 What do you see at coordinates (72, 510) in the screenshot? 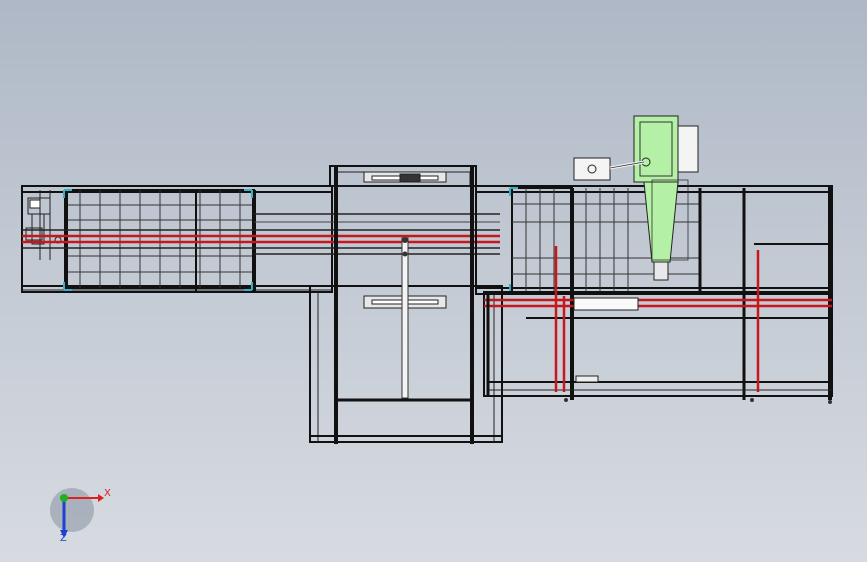
I see `triad-shadow` at bounding box center [72, 510].